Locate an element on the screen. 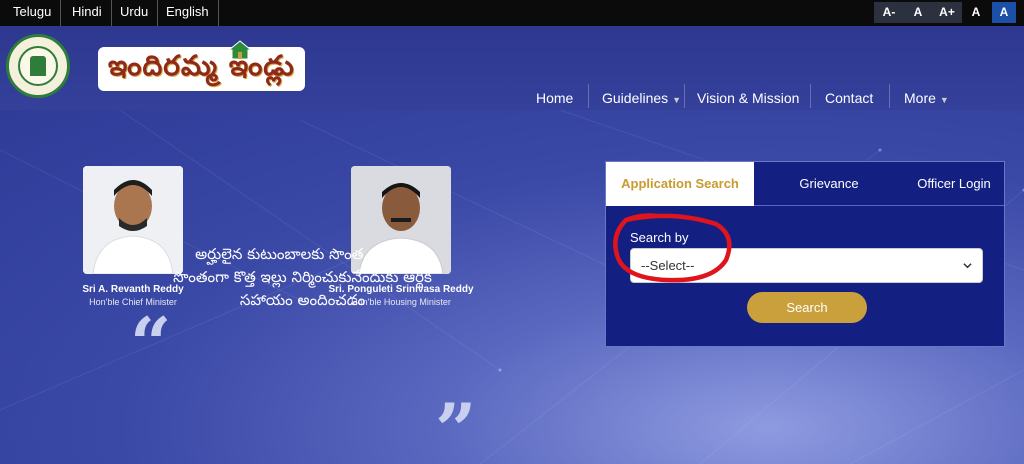 This screenshot has height=464, width=1024. logo-text: ఇందిరమ్మ ఇండ్లు is located at coordinates (201, 69).